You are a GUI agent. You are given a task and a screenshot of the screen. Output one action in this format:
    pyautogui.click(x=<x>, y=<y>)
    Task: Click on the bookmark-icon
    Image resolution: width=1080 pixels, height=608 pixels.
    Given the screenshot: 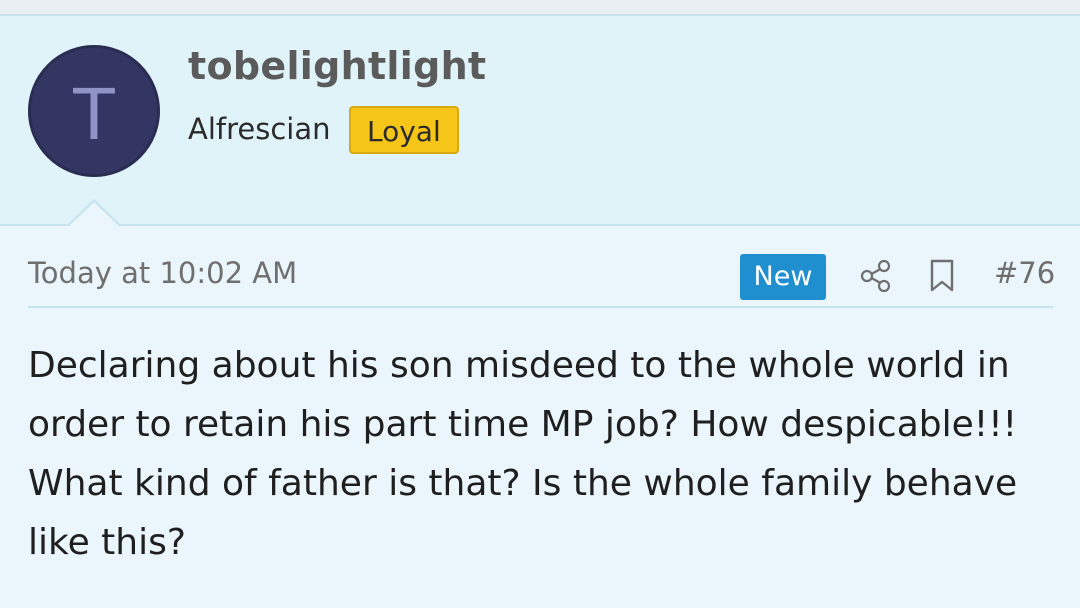 What is the action you would take?
    pyautogui.click(x=942, y=276)
    